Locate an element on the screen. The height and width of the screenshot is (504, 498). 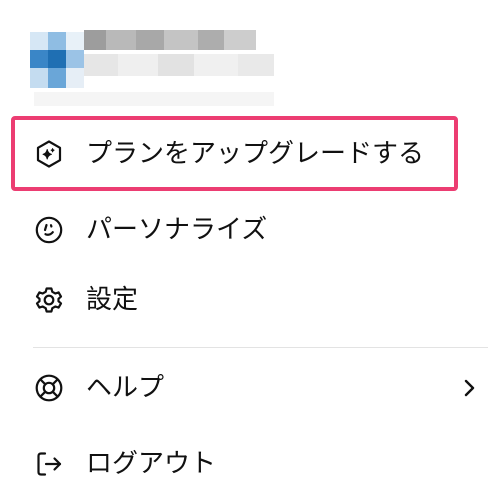
personalize-label: パーソナライズ is located at coordinates (177, 230).